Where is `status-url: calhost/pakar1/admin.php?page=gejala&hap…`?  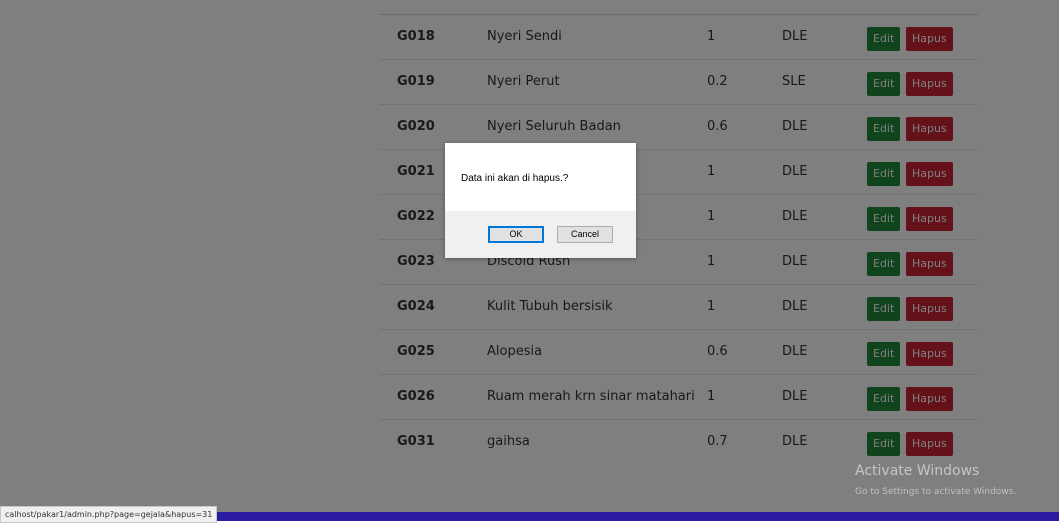
status-url: calhost/pakar1/admin.php?page=gejala&hap… is located at coordinates (109, 514).